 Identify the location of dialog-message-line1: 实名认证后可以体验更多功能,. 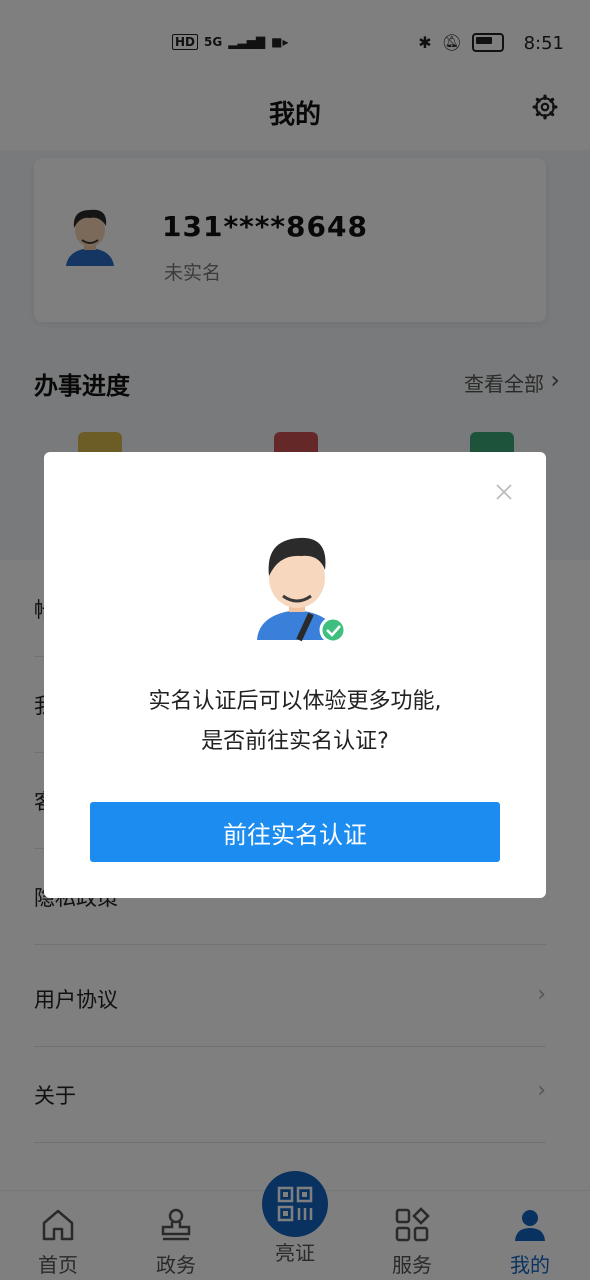
(295, 701).